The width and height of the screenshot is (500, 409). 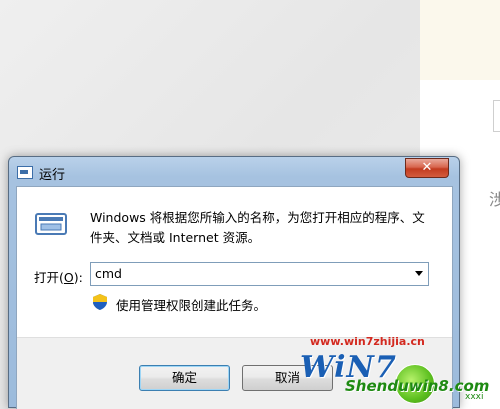 I want to click on background-panel-top, so click(x=460, y=40).